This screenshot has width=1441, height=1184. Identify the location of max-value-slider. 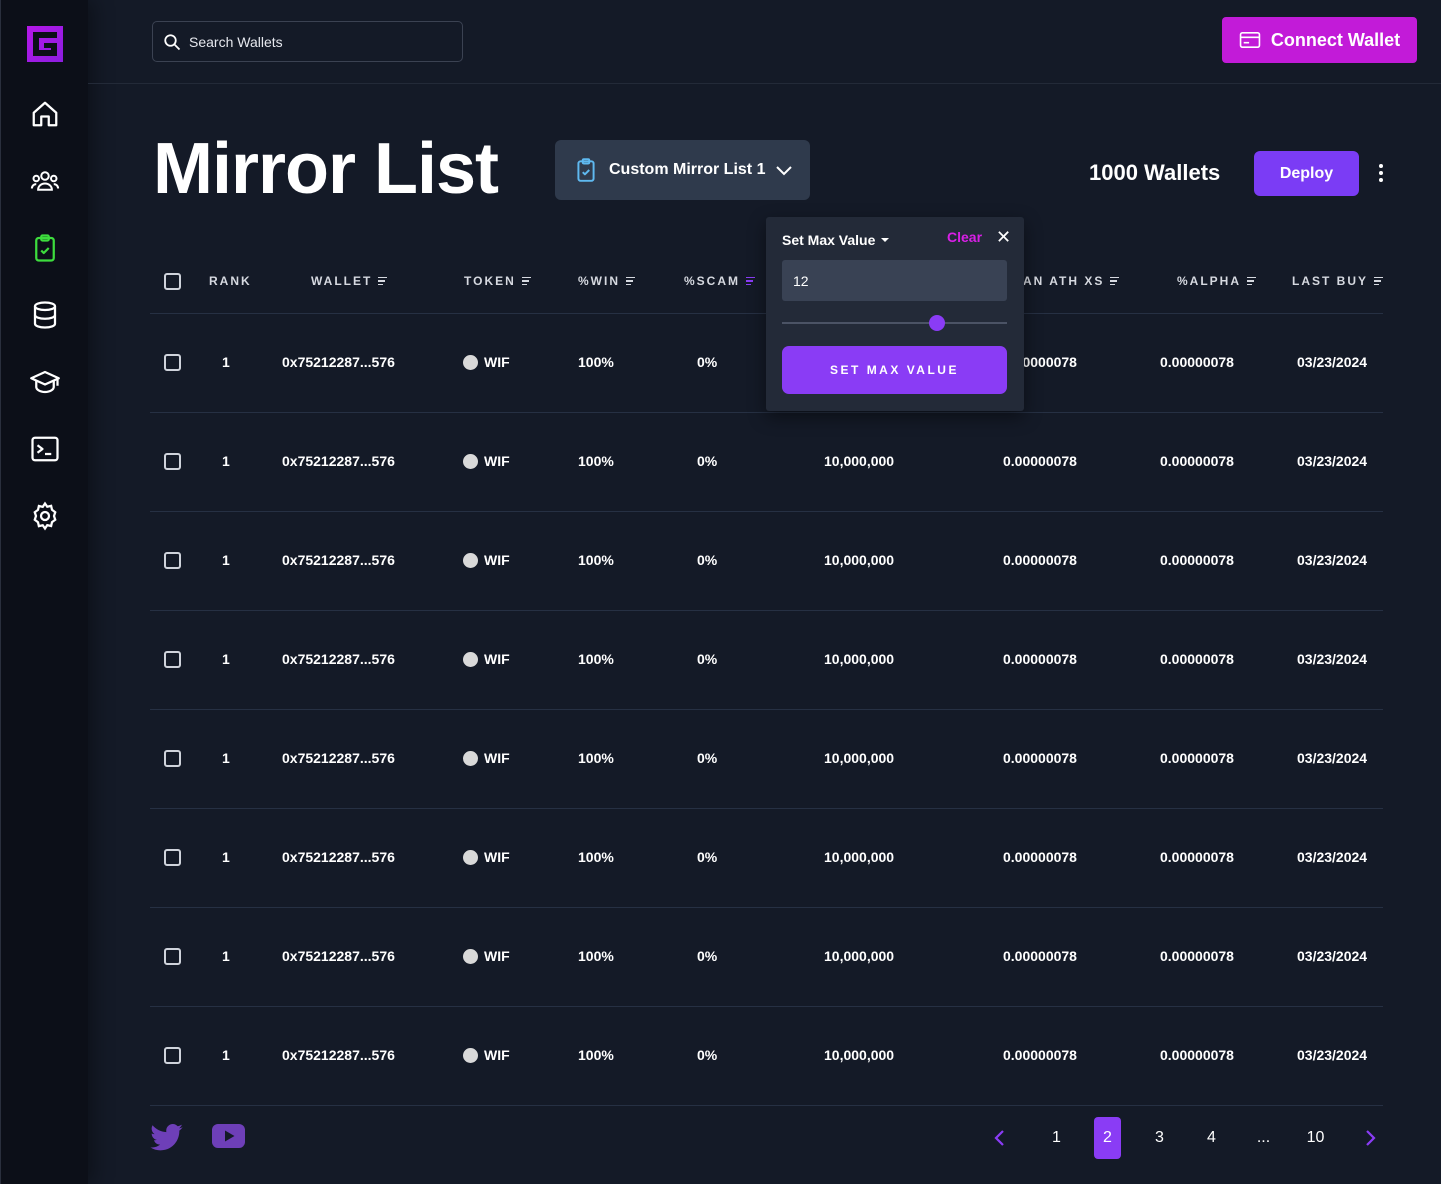
(894, 323).